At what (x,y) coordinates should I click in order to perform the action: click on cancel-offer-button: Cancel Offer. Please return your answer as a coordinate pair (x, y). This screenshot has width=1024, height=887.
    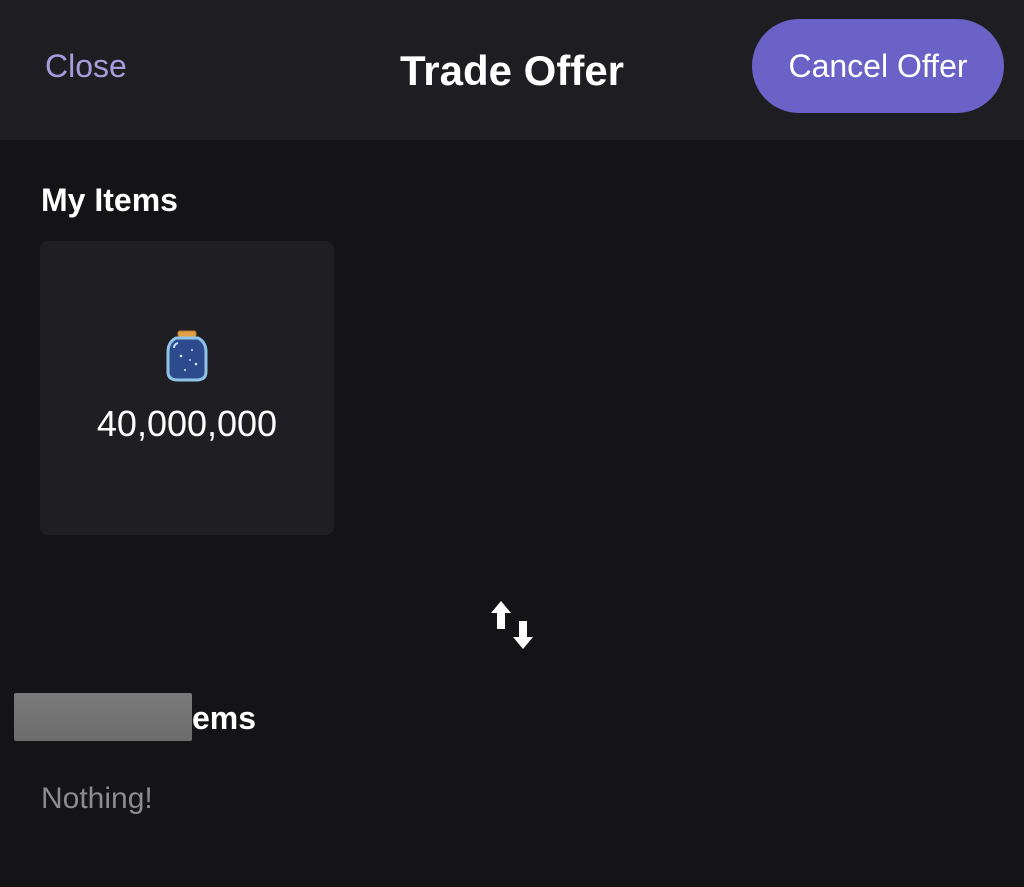
    Looking at the image, I should click on (878, 66).